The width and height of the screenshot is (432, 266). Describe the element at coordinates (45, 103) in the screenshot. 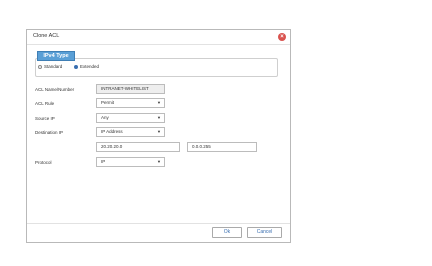

I see `acl-rule-label: ACL Rule` at that location.